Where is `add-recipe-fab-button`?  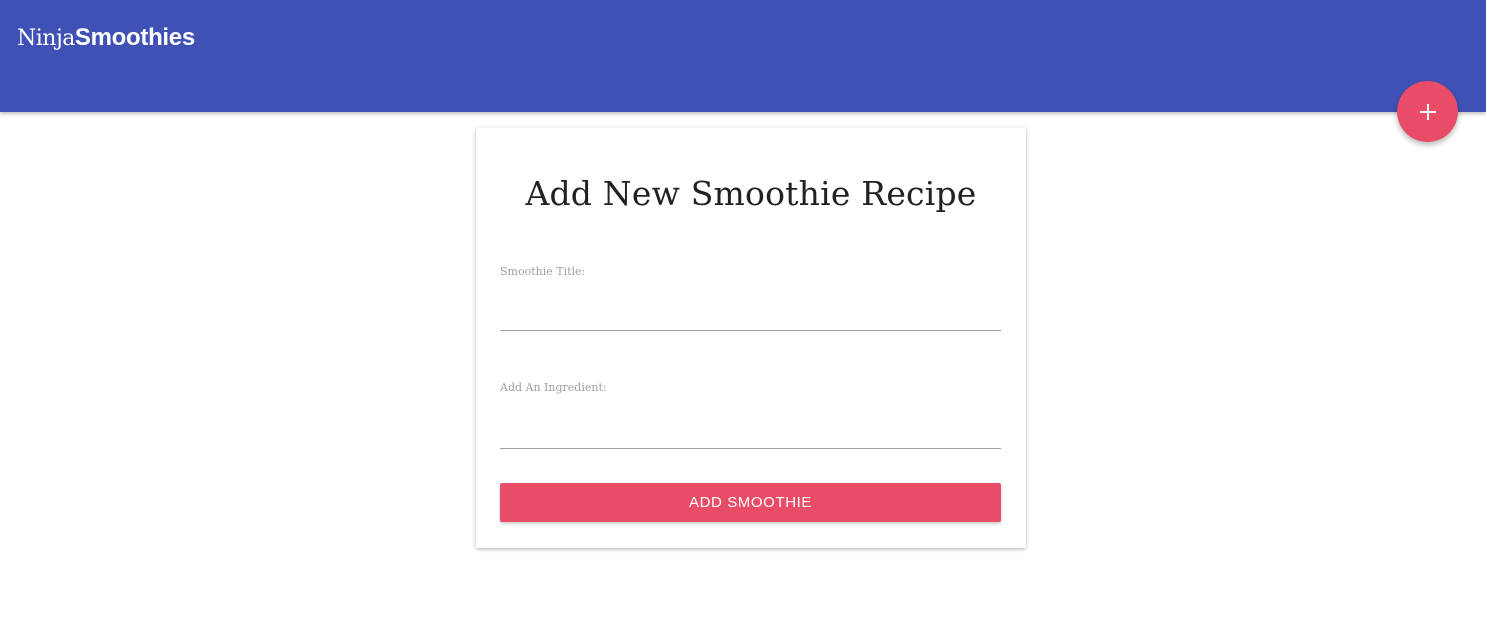 add-recipe-fab-button is located at coordinates (1427, 111).